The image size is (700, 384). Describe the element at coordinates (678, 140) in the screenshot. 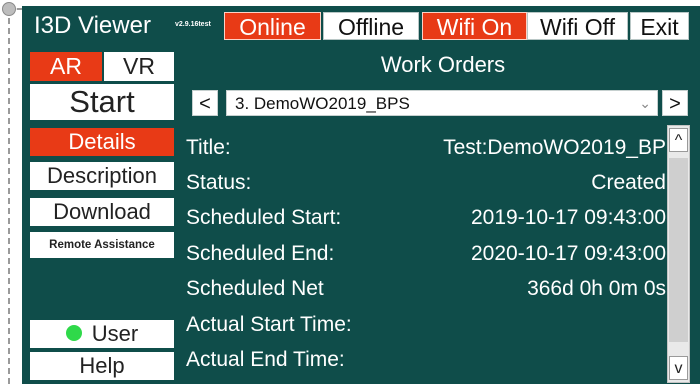

I see `scroll-up-button: ^` at that location.